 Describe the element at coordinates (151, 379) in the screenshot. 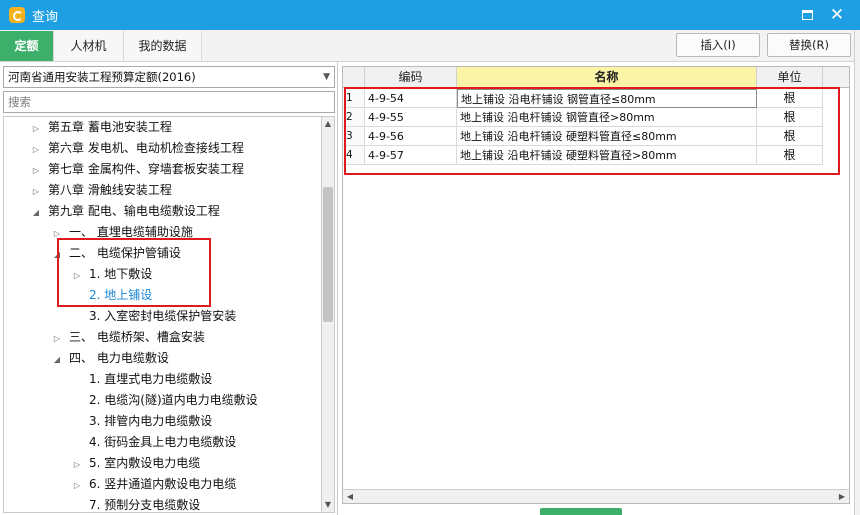

I see `tree-item-label: 1. 直埋式电力电缆敷设` at that location.